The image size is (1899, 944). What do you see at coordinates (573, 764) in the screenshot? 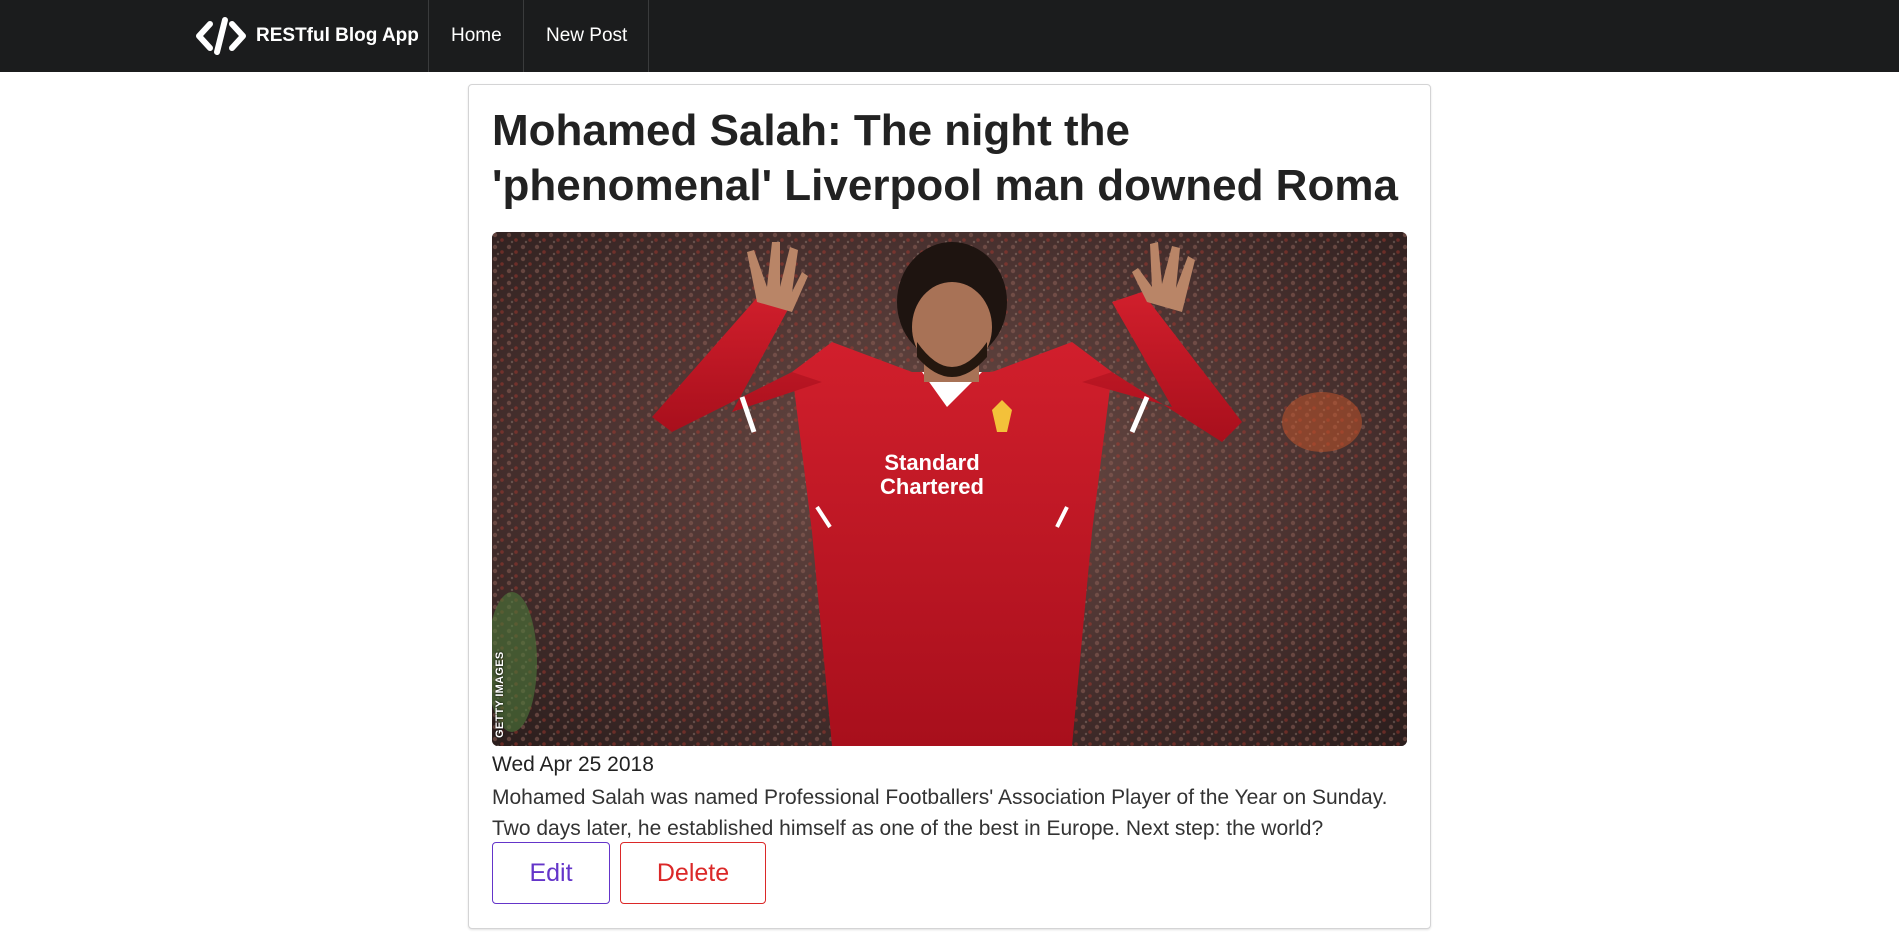
I see `post-date: Wed Apr 25 2018` at bounding box center [573, 764].